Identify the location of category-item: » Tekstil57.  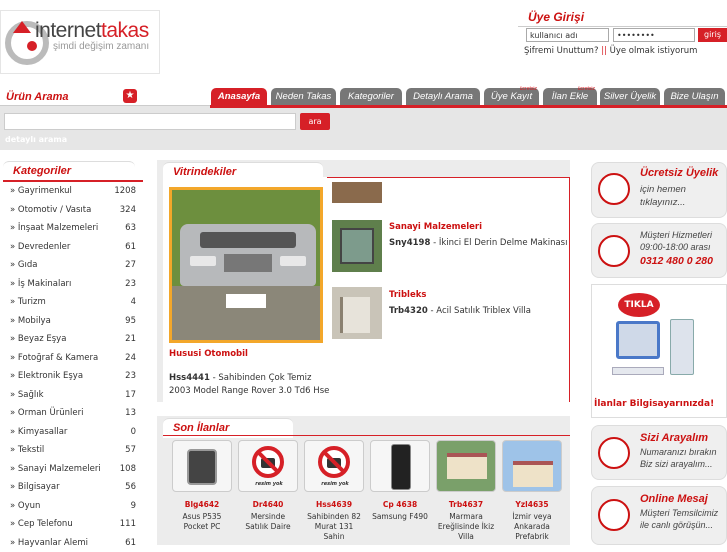
(73, 450).